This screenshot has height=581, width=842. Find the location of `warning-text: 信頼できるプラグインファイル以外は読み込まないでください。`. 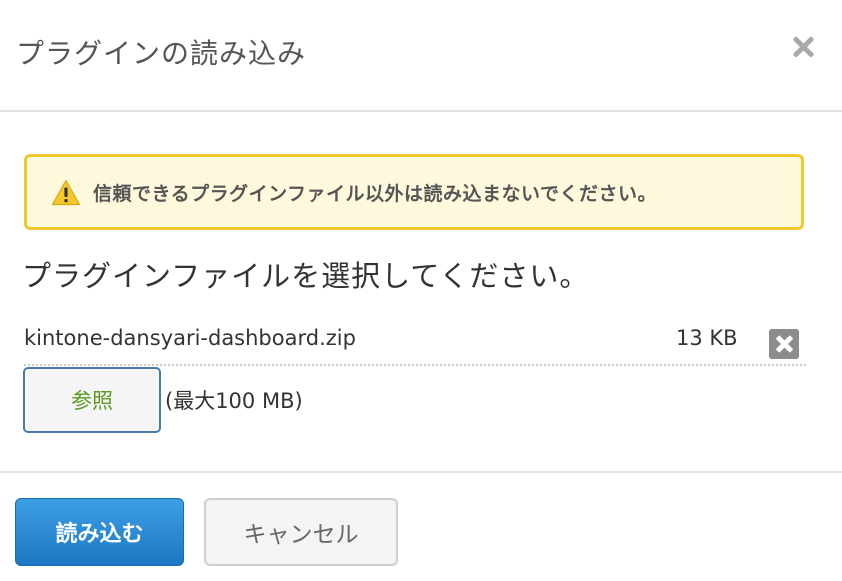

warning-text: 信頼できるプラグインファイル以外は読み込まないでください。 is located at coordinates (375, 193).